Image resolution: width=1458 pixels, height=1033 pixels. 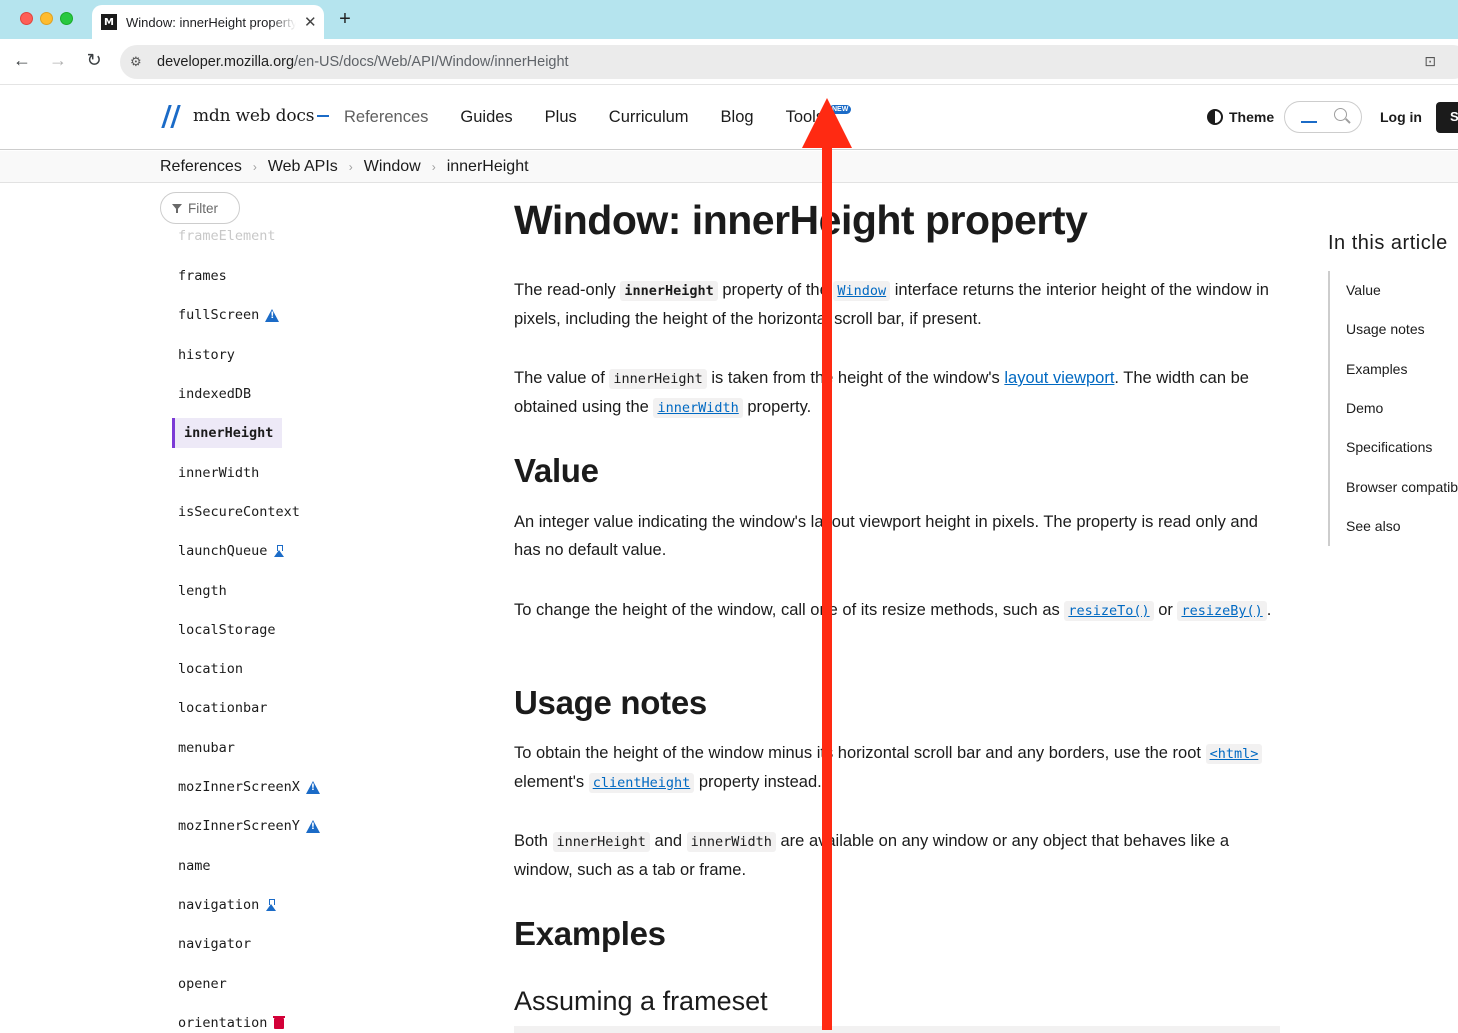 I want to click on warning-icon, so click(x=312, y=787).